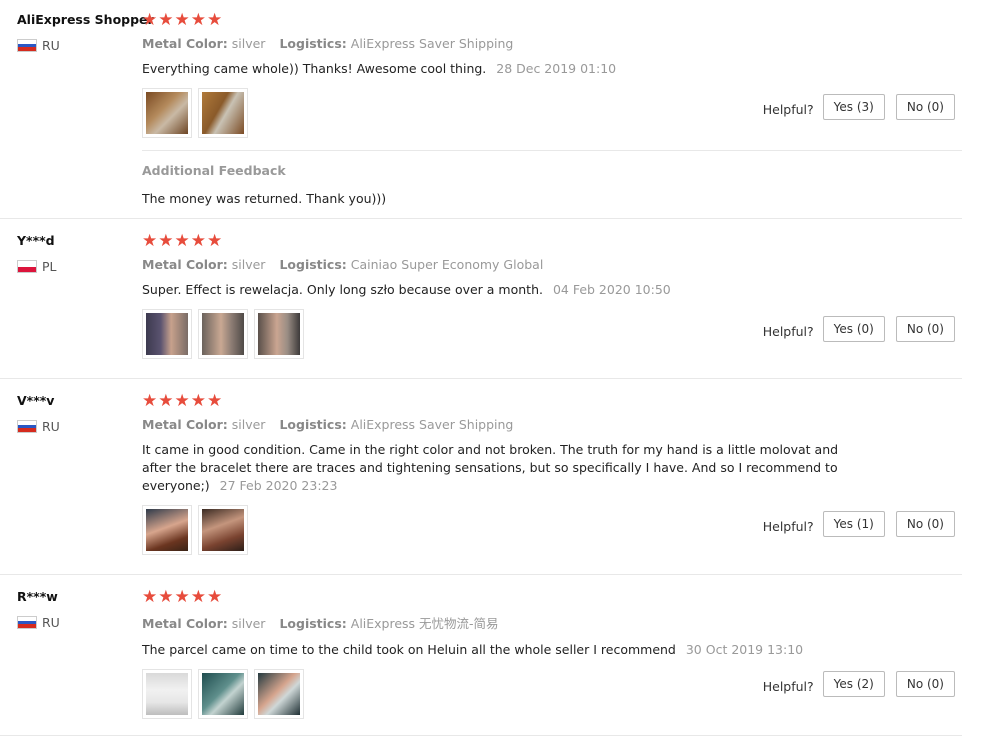 This screenshot has width=982, height=740. I want to click on logistics-value: AliExpress 无忧物流-简易, so click(424, 623).